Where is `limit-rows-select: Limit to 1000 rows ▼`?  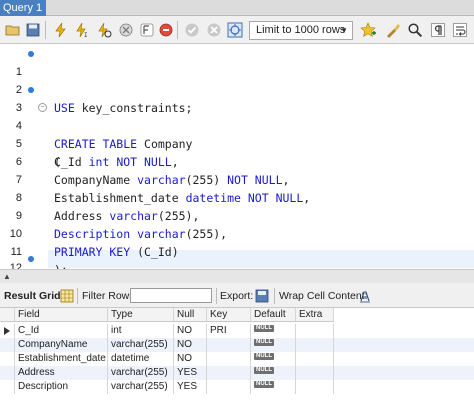
limit-rows-select: Limit to 1000 rows ▼ is located at coordinates (301, 30).